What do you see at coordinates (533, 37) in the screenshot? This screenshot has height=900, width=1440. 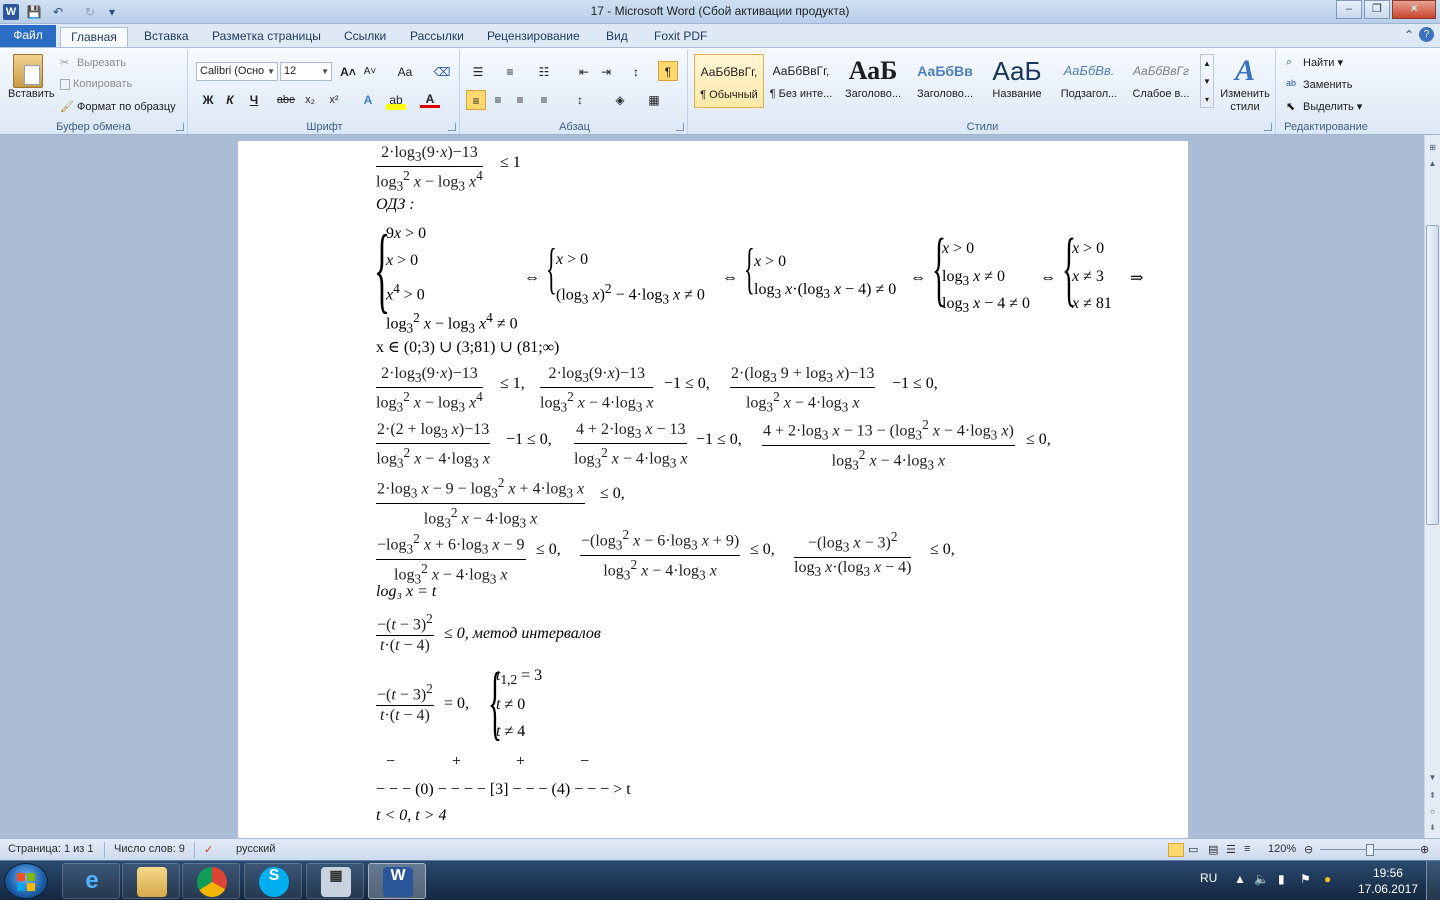 I see `tab-review: Рецензирование` at bounding box center [533, 37].